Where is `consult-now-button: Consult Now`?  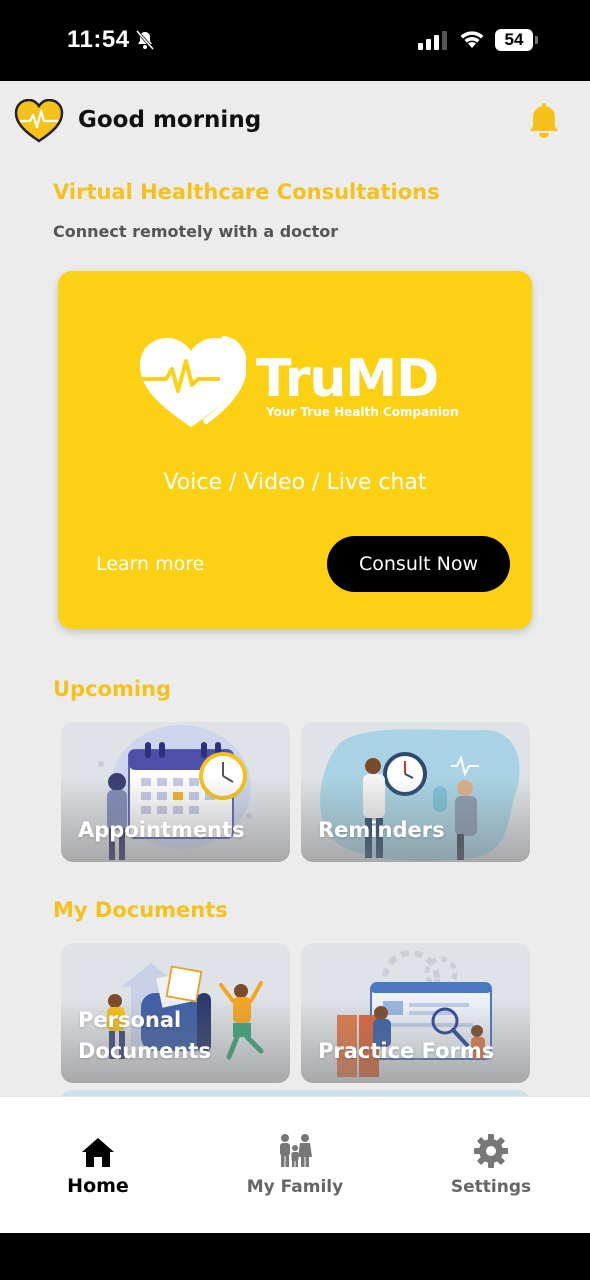
consult-now-button: Consult Now is located at coordinates (418, 564).